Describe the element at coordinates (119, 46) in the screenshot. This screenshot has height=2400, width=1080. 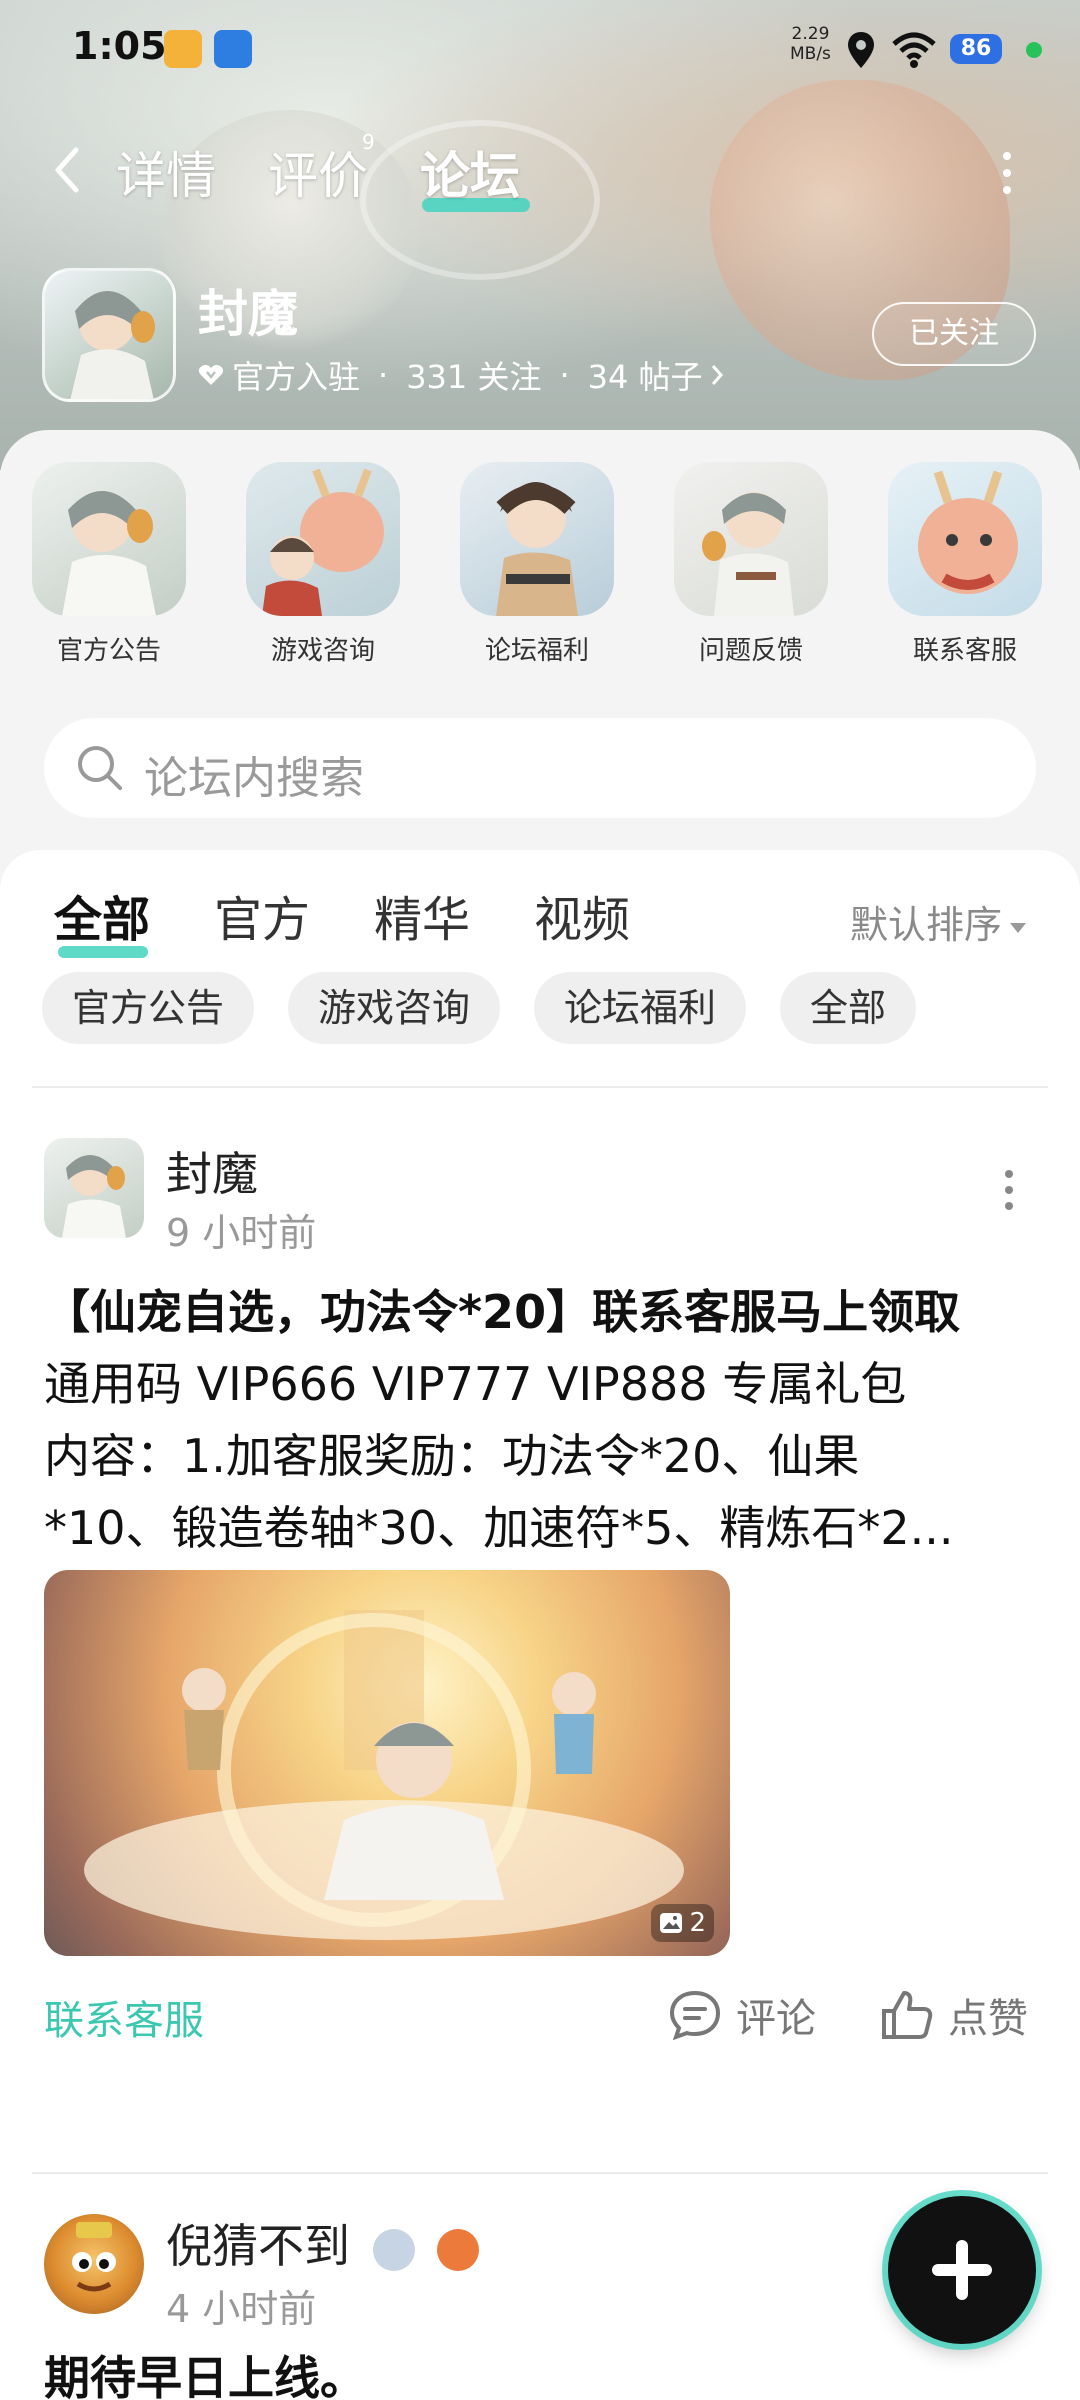
I see `status-time: 1:05` at that location.